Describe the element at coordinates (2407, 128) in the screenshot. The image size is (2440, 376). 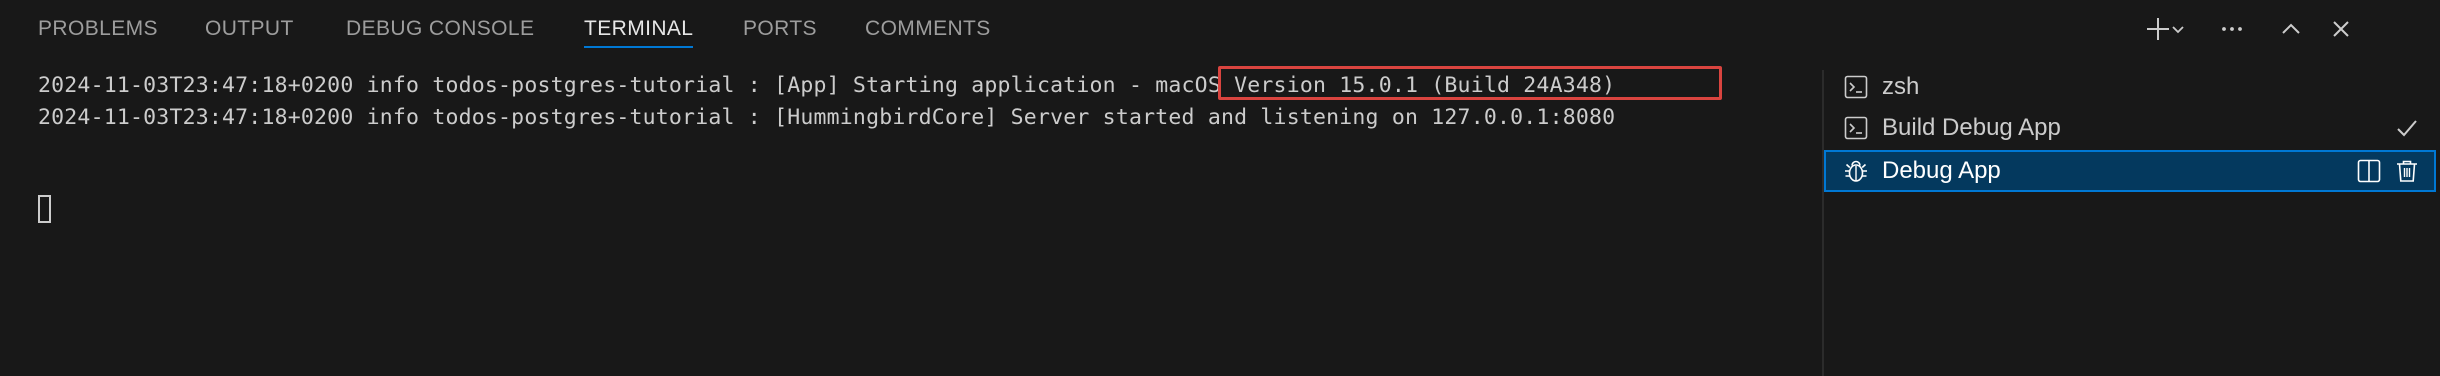
I see `check-icon` at that location.